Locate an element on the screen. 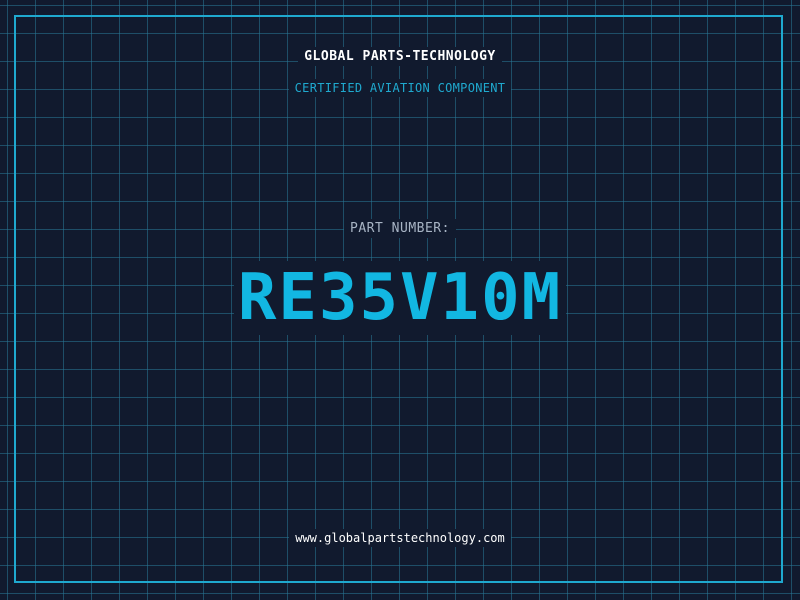 Image resolution: width=800 pixels, height=600 pixels. company-name-text: GLOBAL PARTS-TECHNOLOGY is located at coordinates (400, 56).